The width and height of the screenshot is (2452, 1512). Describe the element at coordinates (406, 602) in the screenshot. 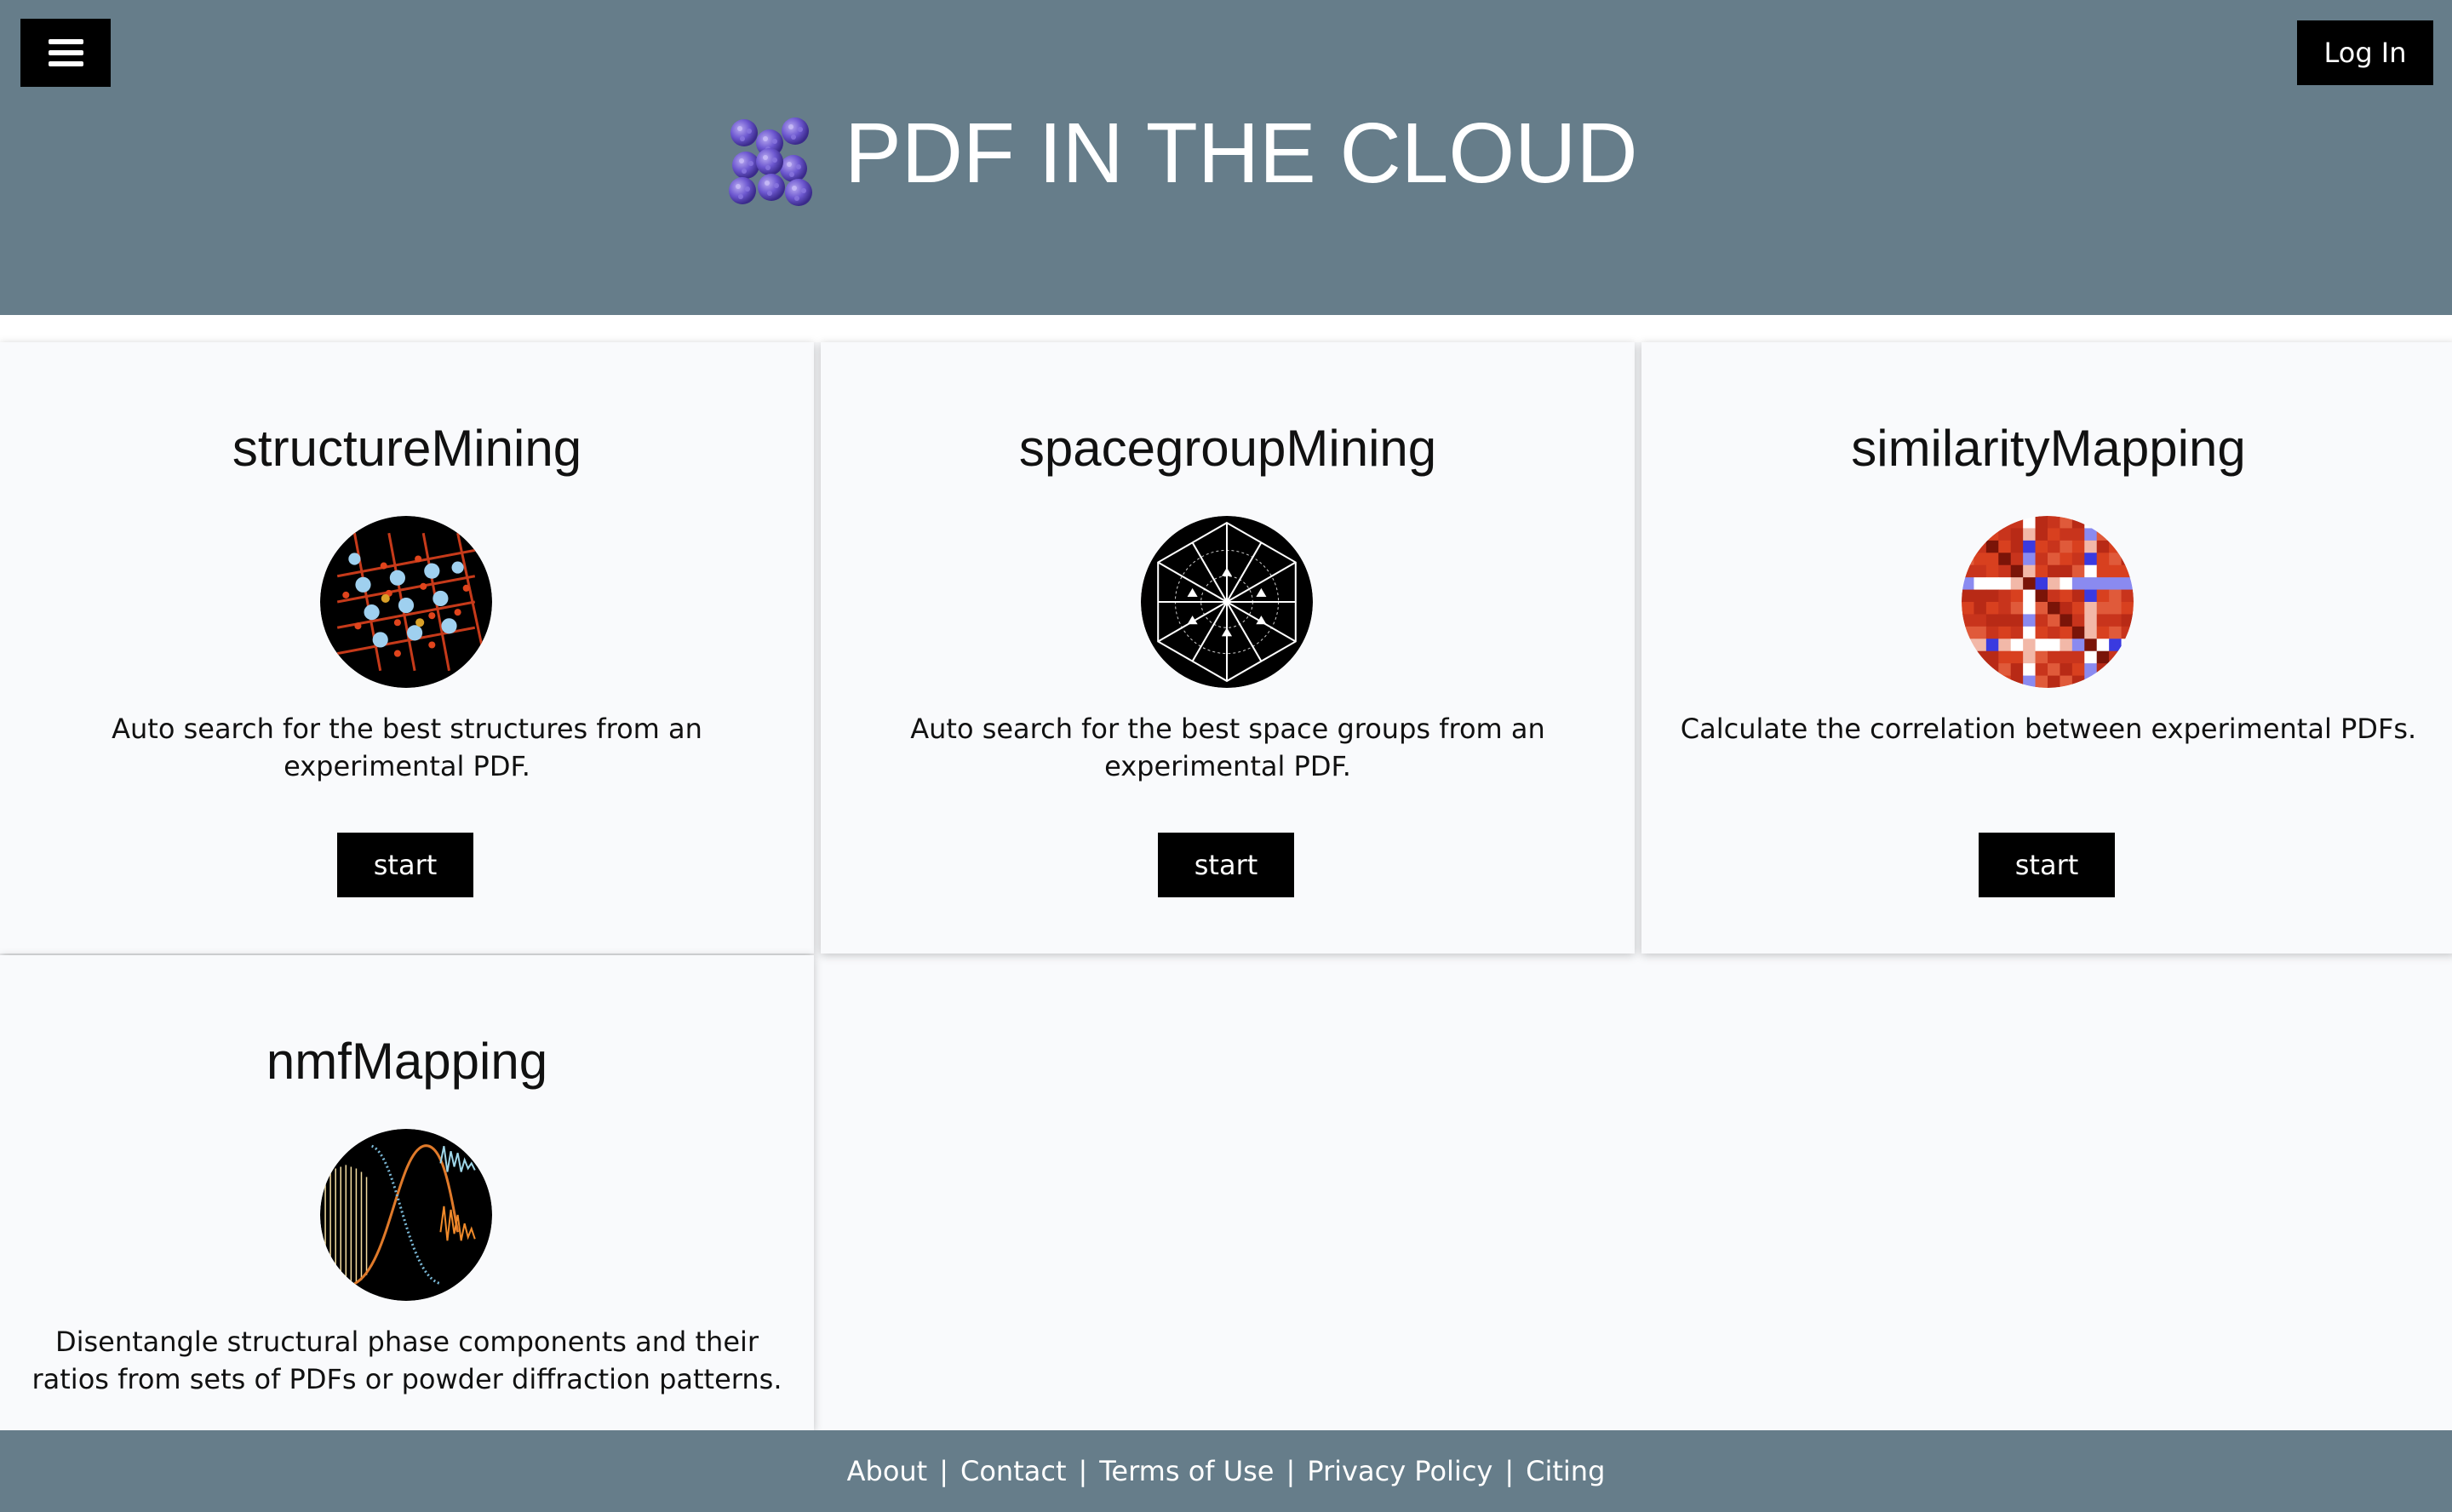

I see `crystal-structure-icon` at that location.